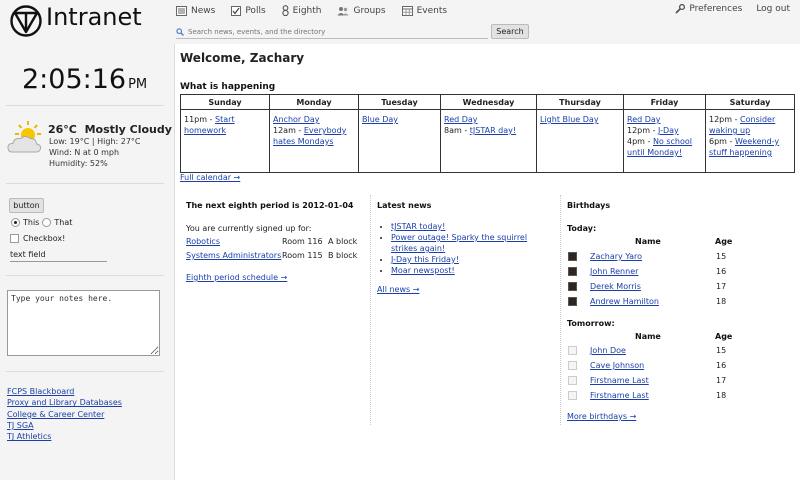  What do you see at coordinates (399, 102) in the screenshot?
I see `calendar-day-header: Tuesday` at bounding box center [399, 102].